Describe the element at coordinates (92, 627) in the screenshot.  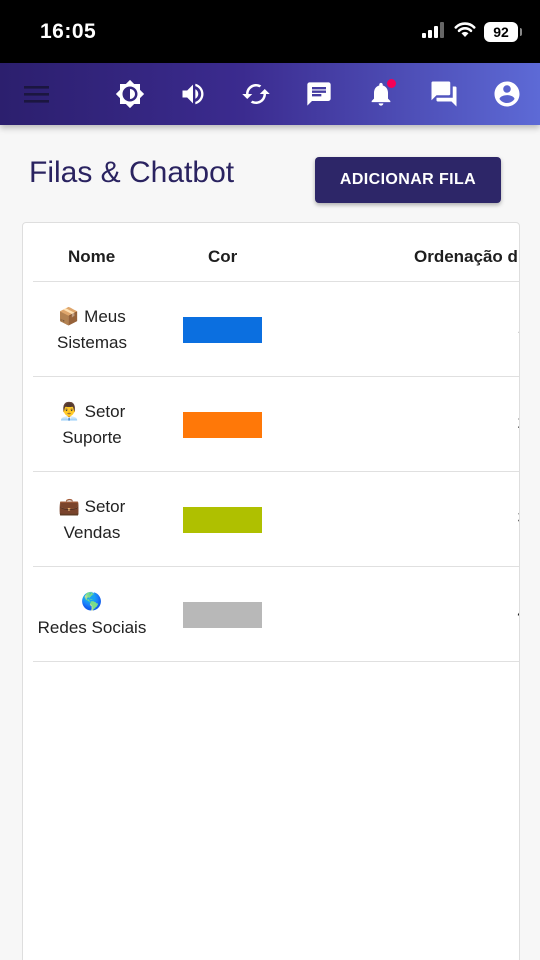
I see `queue-name: Redes Sociais` at that location.